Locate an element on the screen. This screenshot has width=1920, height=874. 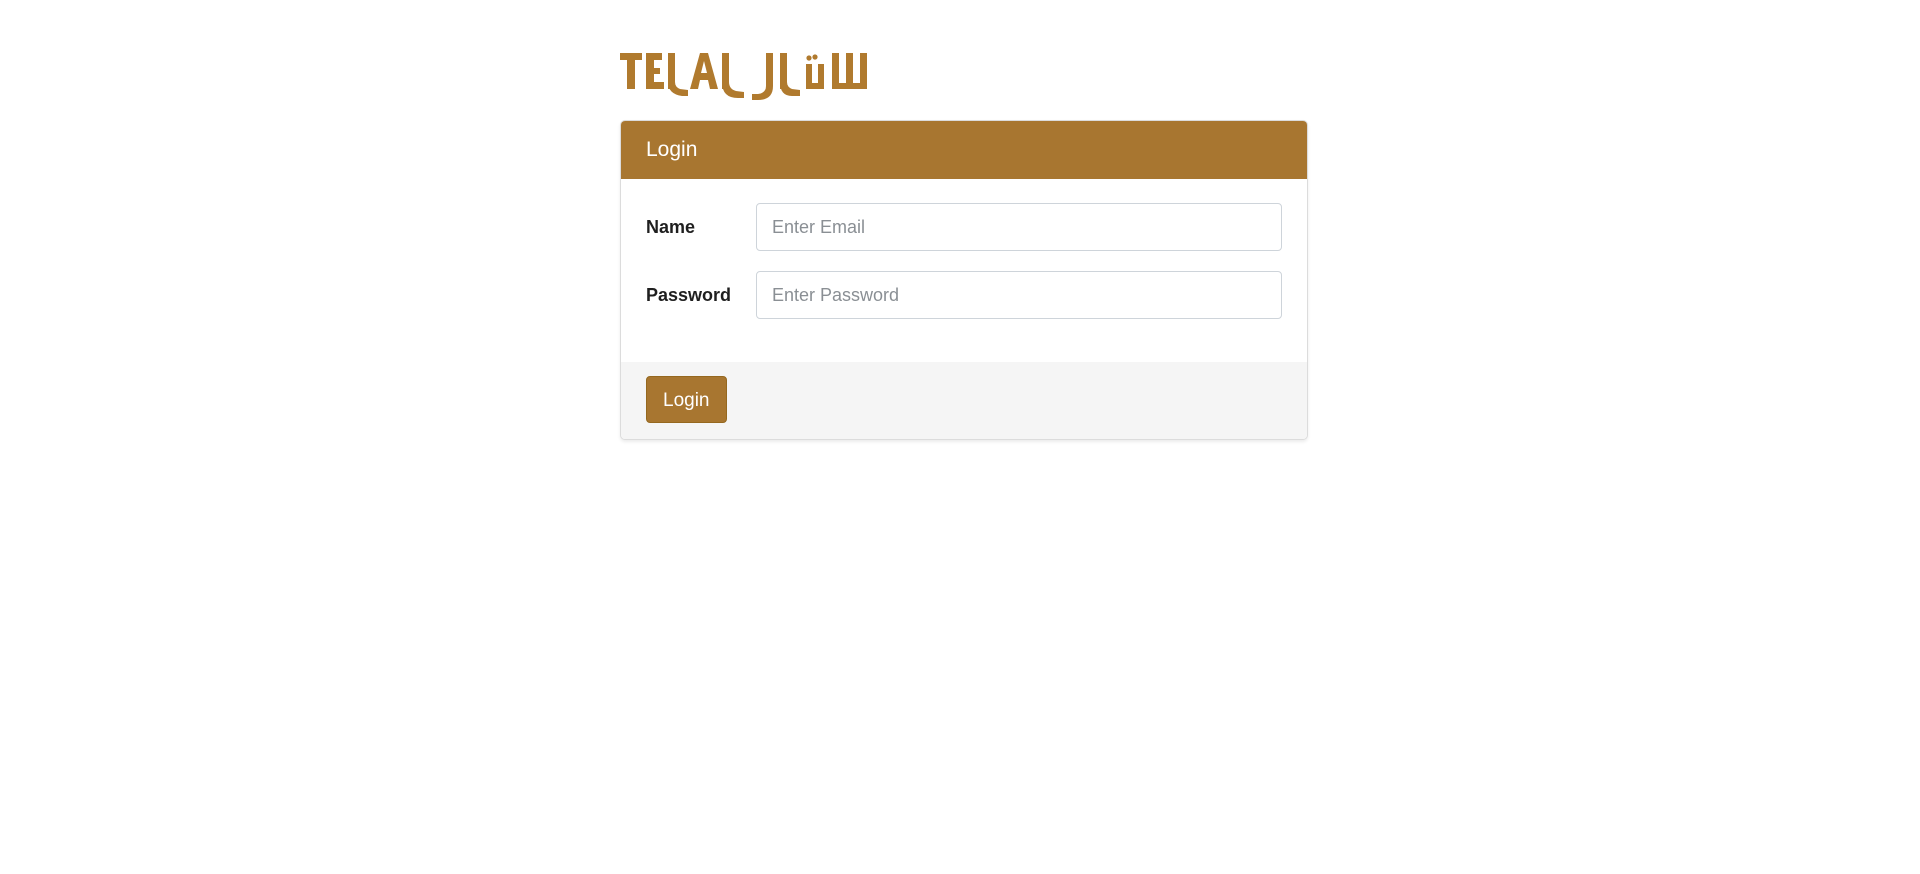
login-card-title: Login is located at coordinates (672, 149).